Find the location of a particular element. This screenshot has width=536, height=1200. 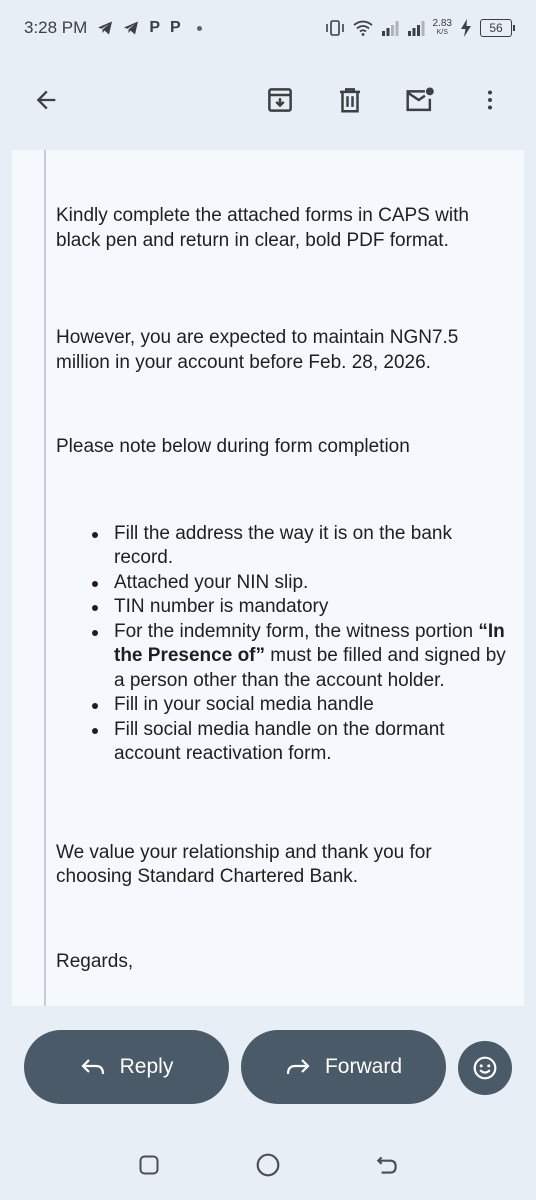

archive-icon is located at coordinates (280, 100).